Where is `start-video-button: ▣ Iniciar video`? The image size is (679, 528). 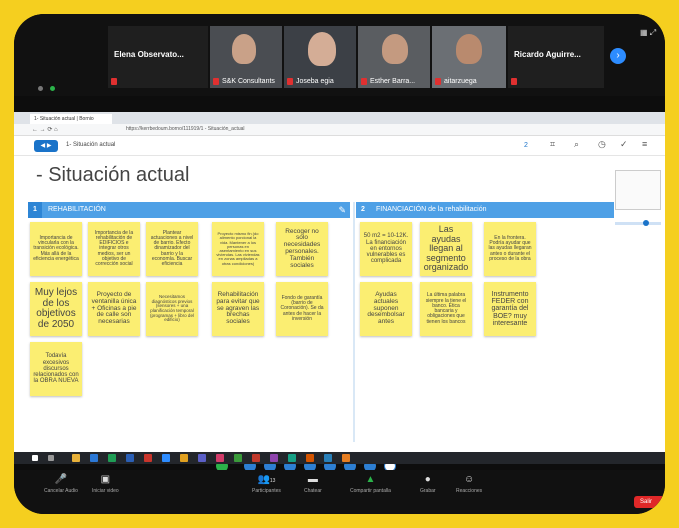 start-video-button: ▣ Iniciar video is located at coordinates (105, 484).